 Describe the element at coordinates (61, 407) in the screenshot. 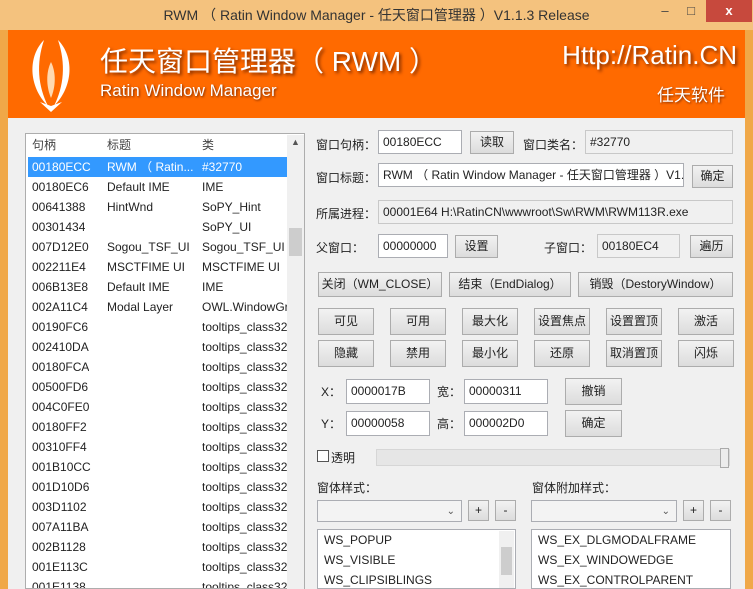

I see `cell-handle: 004C0FE0` at that location.